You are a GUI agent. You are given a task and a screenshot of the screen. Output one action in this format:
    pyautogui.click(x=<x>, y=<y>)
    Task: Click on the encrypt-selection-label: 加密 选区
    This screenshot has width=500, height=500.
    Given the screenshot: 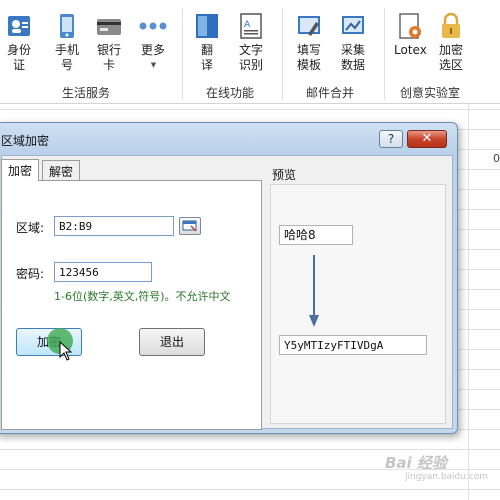 What is the action you would take?
    pyautogui.click(x=450, y=57)
    